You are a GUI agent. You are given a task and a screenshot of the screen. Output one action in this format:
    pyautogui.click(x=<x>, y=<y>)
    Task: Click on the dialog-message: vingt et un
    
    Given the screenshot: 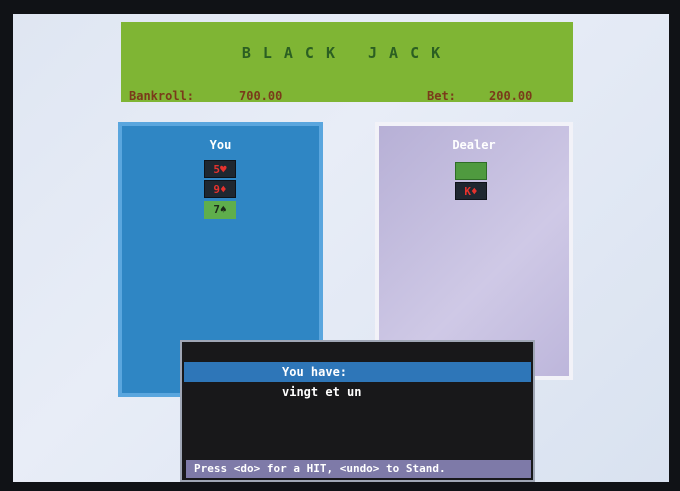 What is the action you would take?
    pyautogui.click(x=322, y=392)
    